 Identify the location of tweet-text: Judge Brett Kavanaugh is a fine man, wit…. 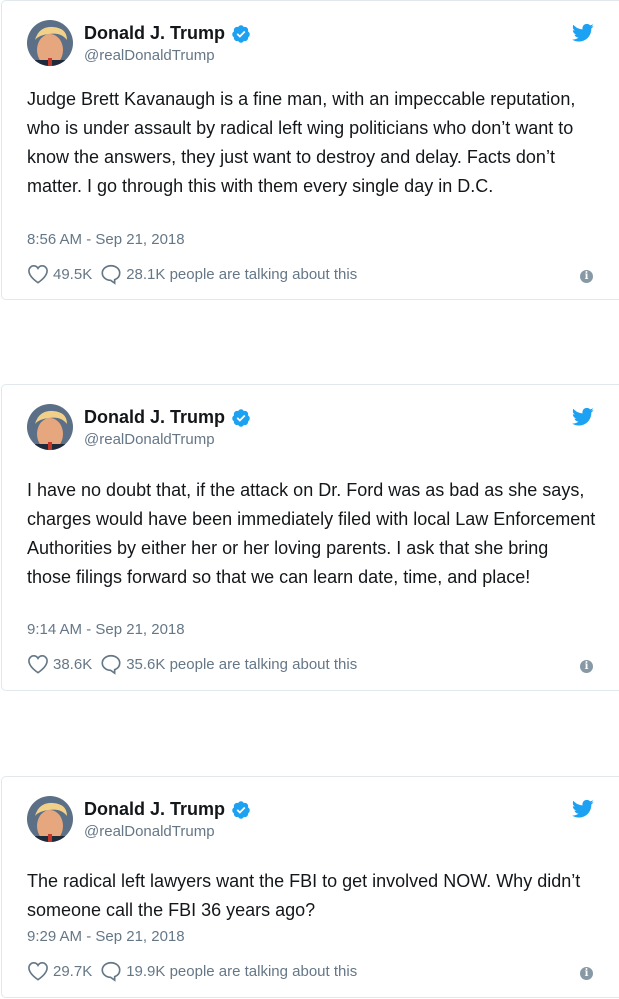
(301, 142).